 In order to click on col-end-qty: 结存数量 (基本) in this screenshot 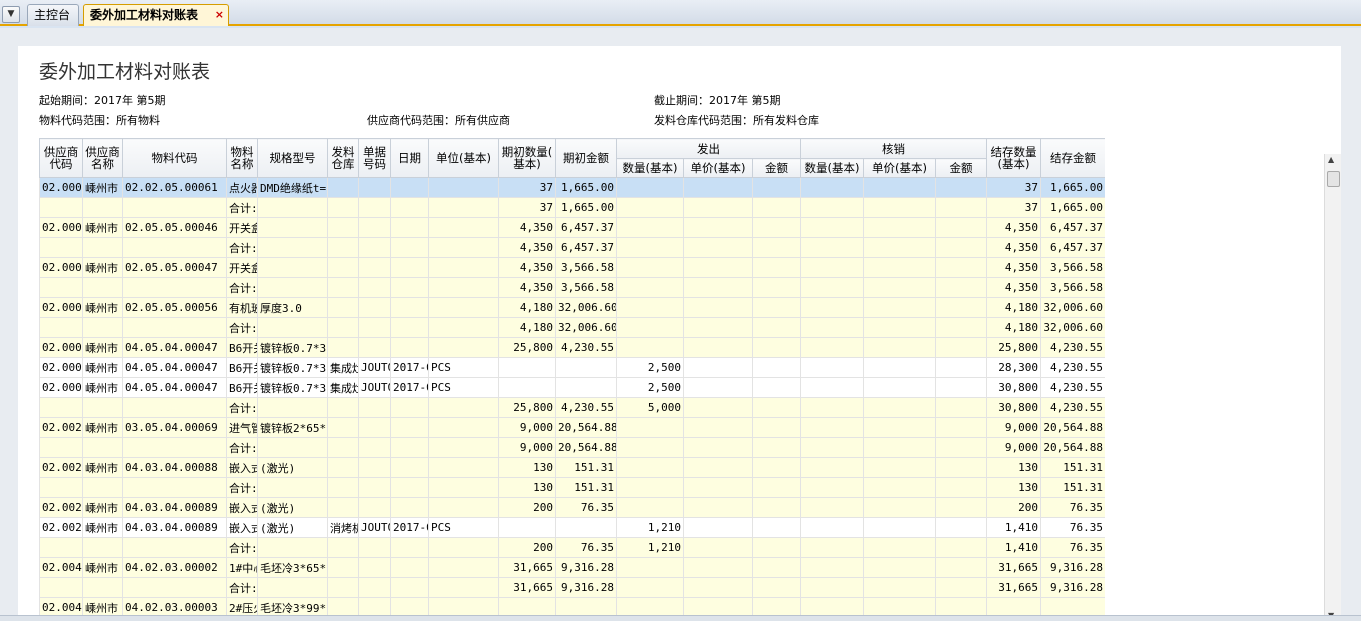, I will do `click(1013, 158)`.